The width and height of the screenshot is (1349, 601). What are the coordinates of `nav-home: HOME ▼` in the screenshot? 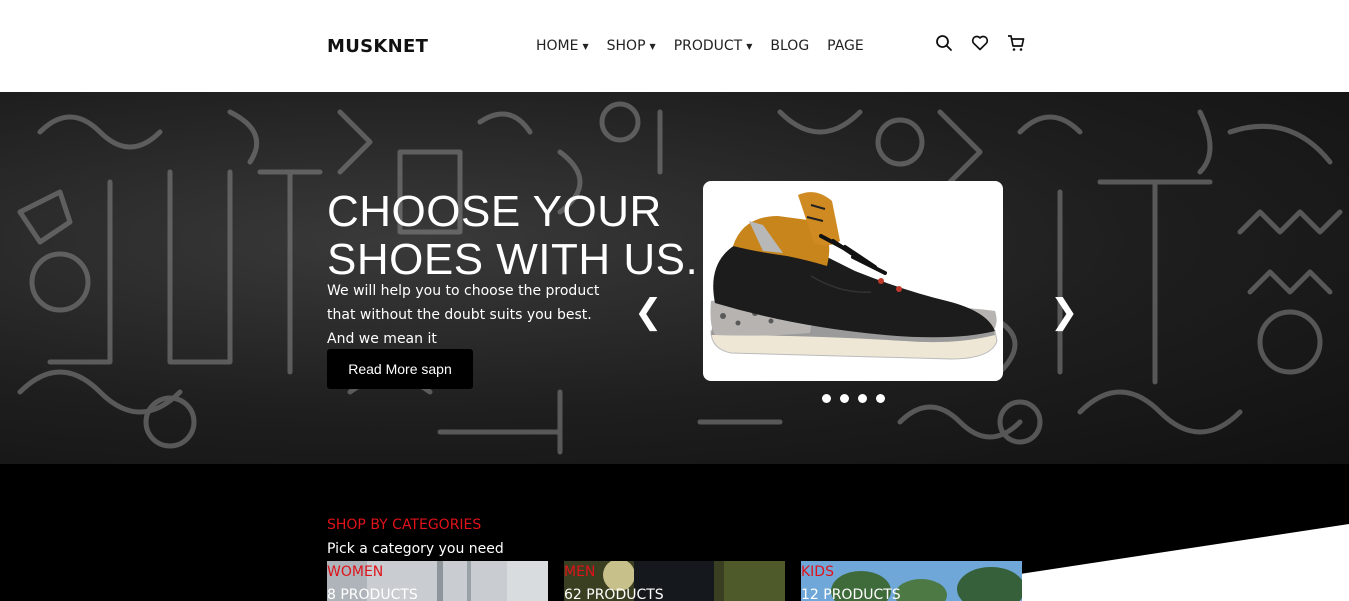 It's located at (562, 46).